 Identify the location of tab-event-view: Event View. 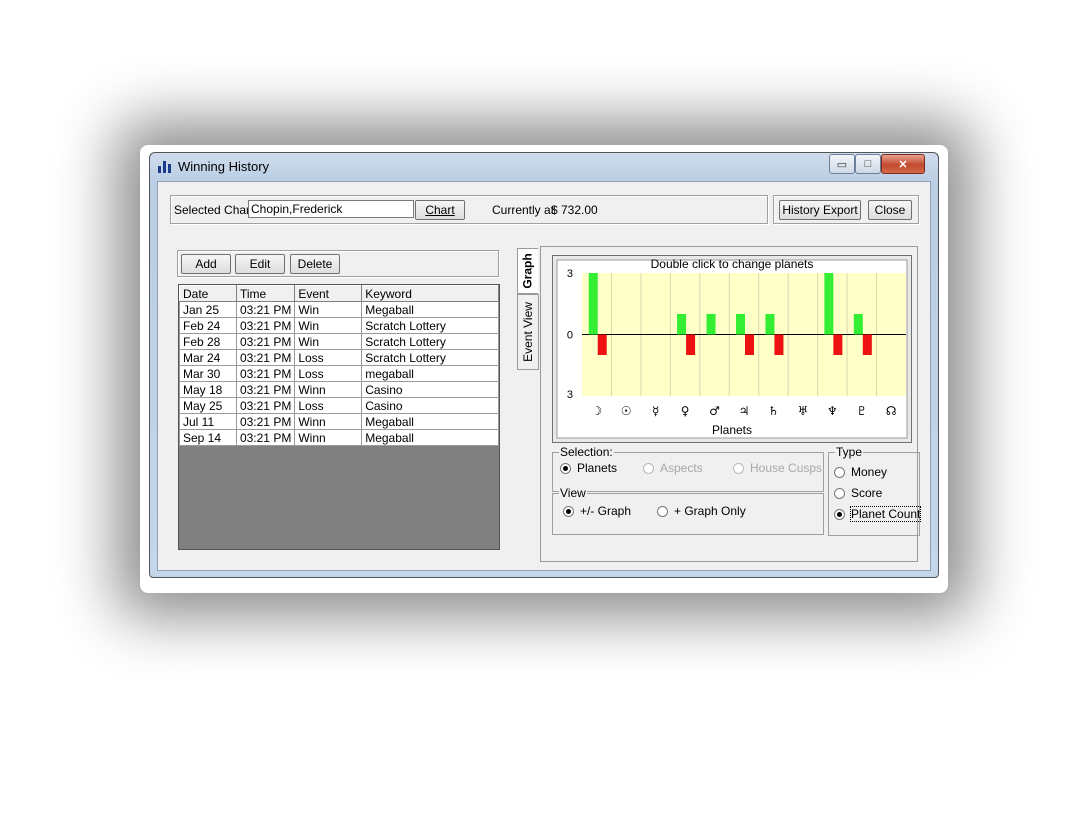
(528, 332).